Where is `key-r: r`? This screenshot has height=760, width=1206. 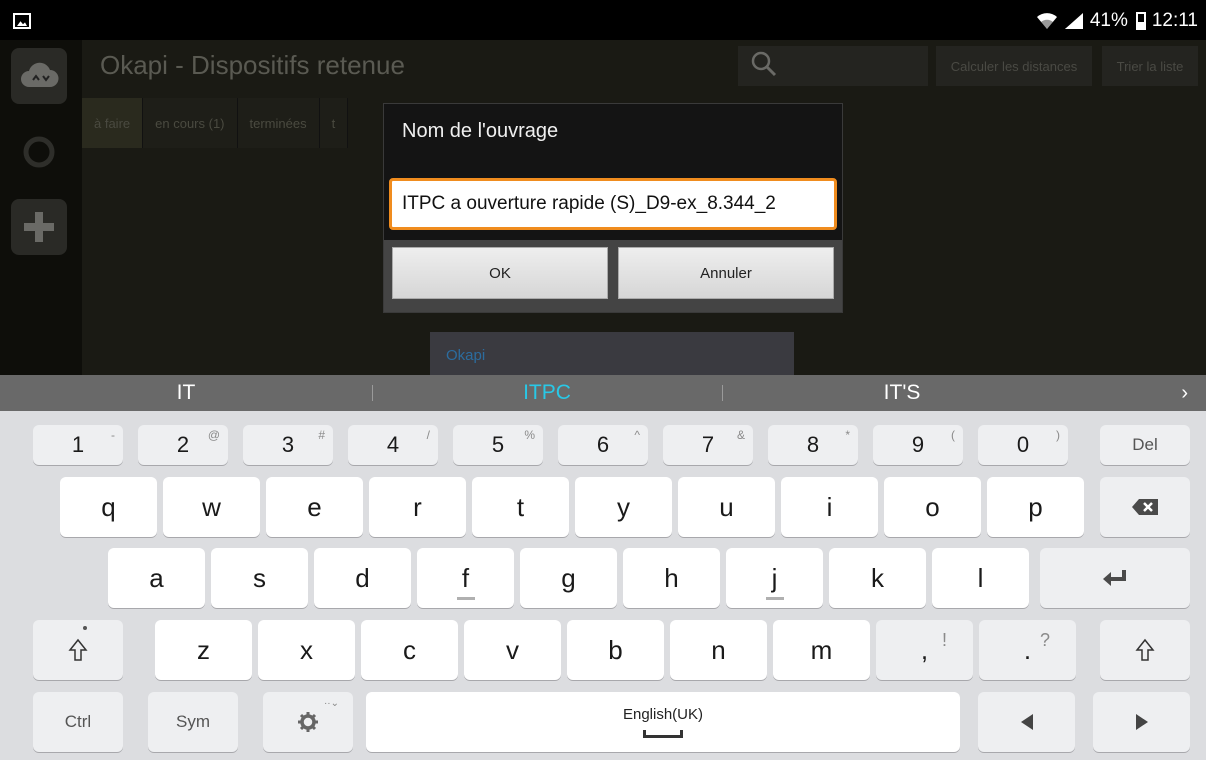
key-r: r is located at coordinates (417, 507).